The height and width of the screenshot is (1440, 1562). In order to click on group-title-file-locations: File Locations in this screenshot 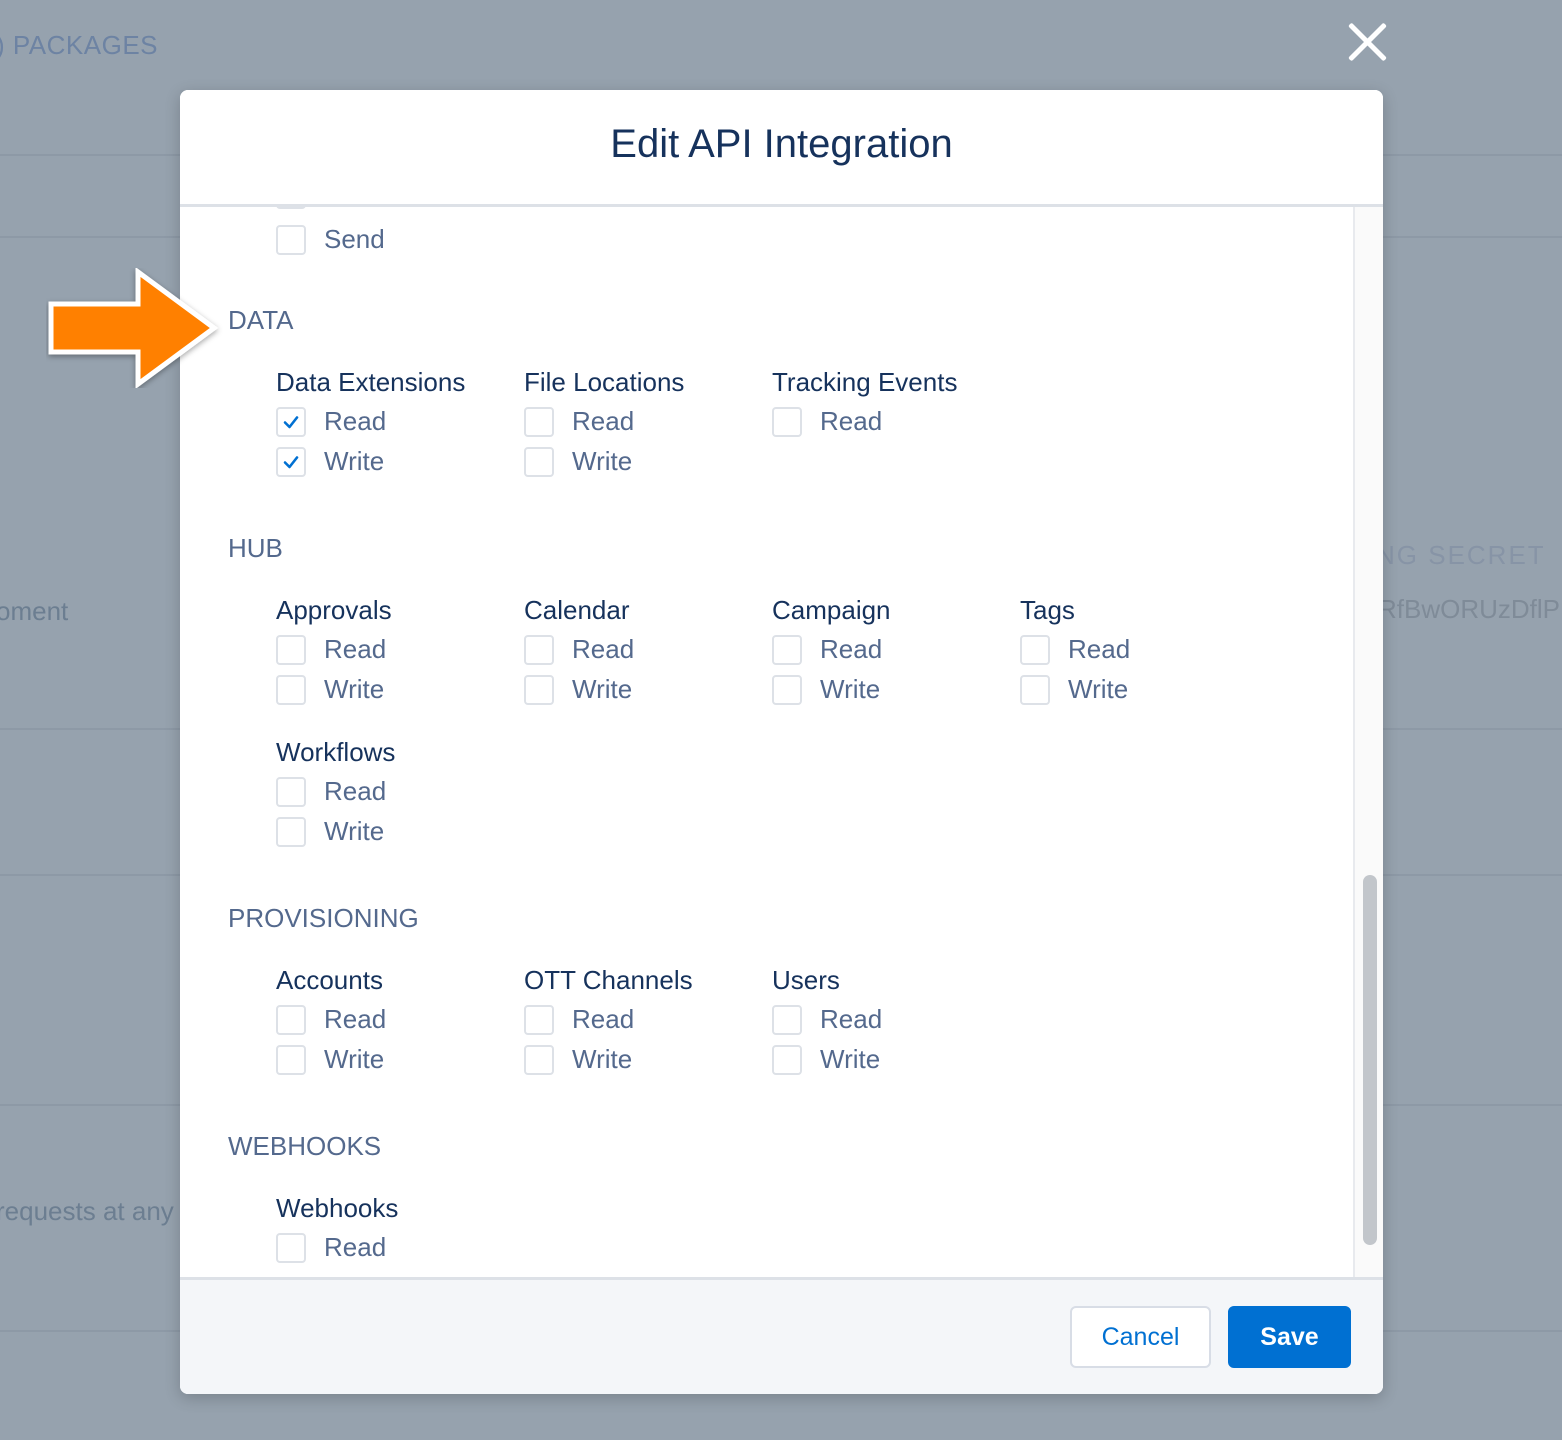, I will do `click(604, 382)`.